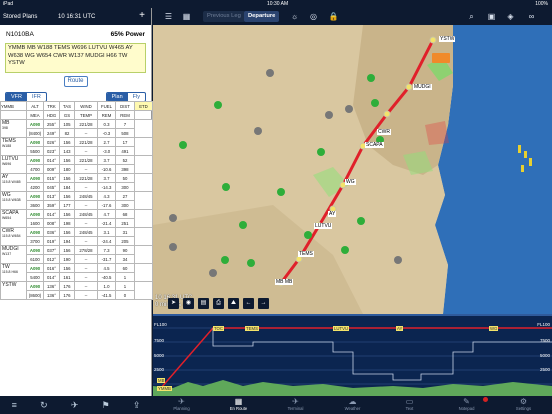  What do you see at coordinates (374, 145) in the screenshot?
I see `route-label-scapa: SCAPA` at bounding box center [374, 145].